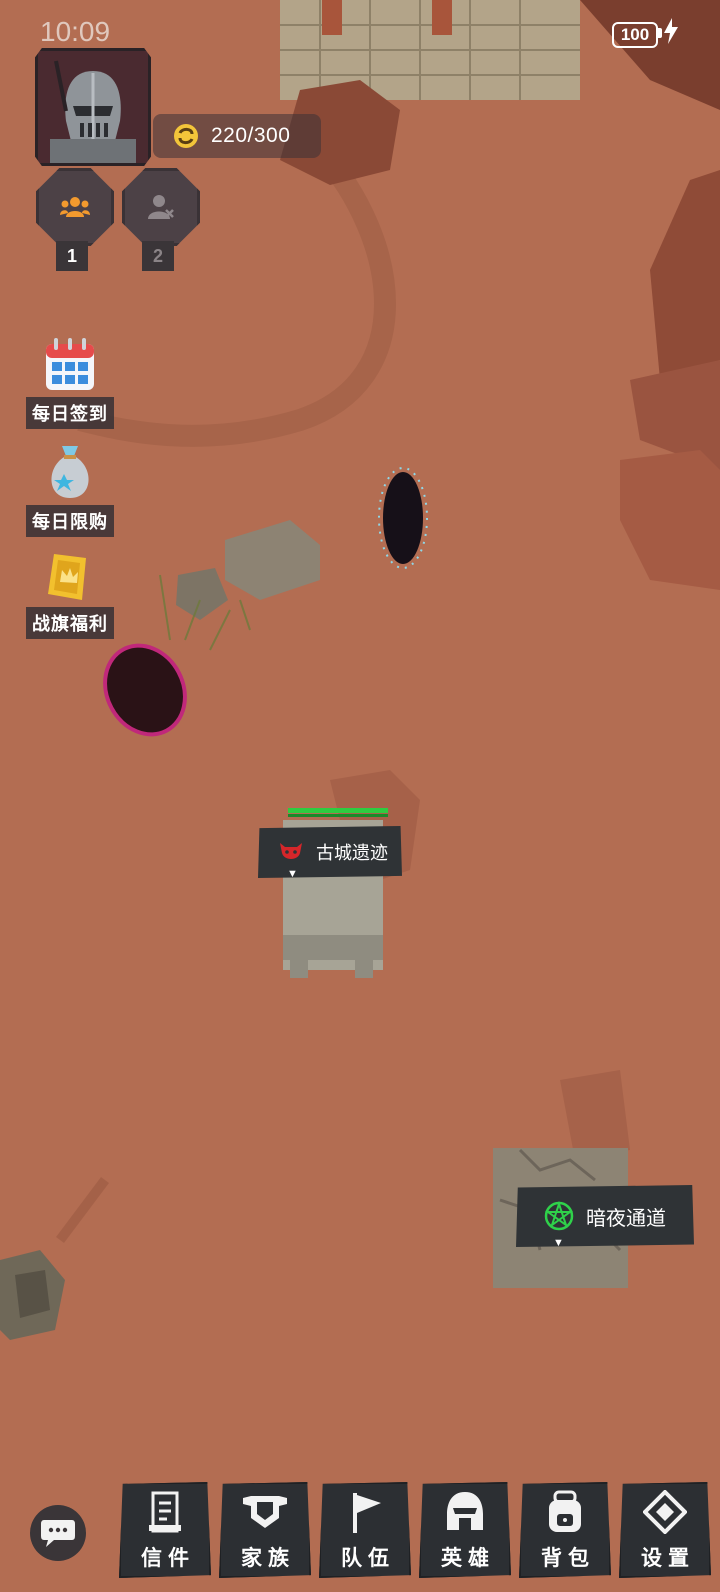 This screenshot has width=720, height=1592. Describe the element at coordinates (668, 1558) in the screenshot. I see `nav-settings-label: 设置` at that location.